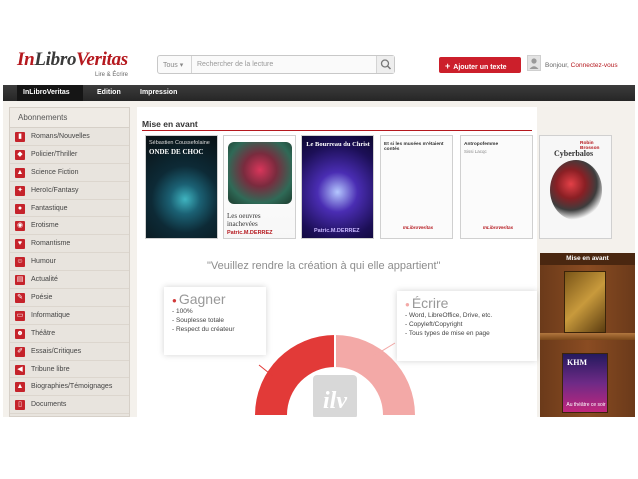  What do you see at coordinates (50, 315) in the screenshot?
I see `sidebar-item-label: Informatique` at bounding box center [50, 315].